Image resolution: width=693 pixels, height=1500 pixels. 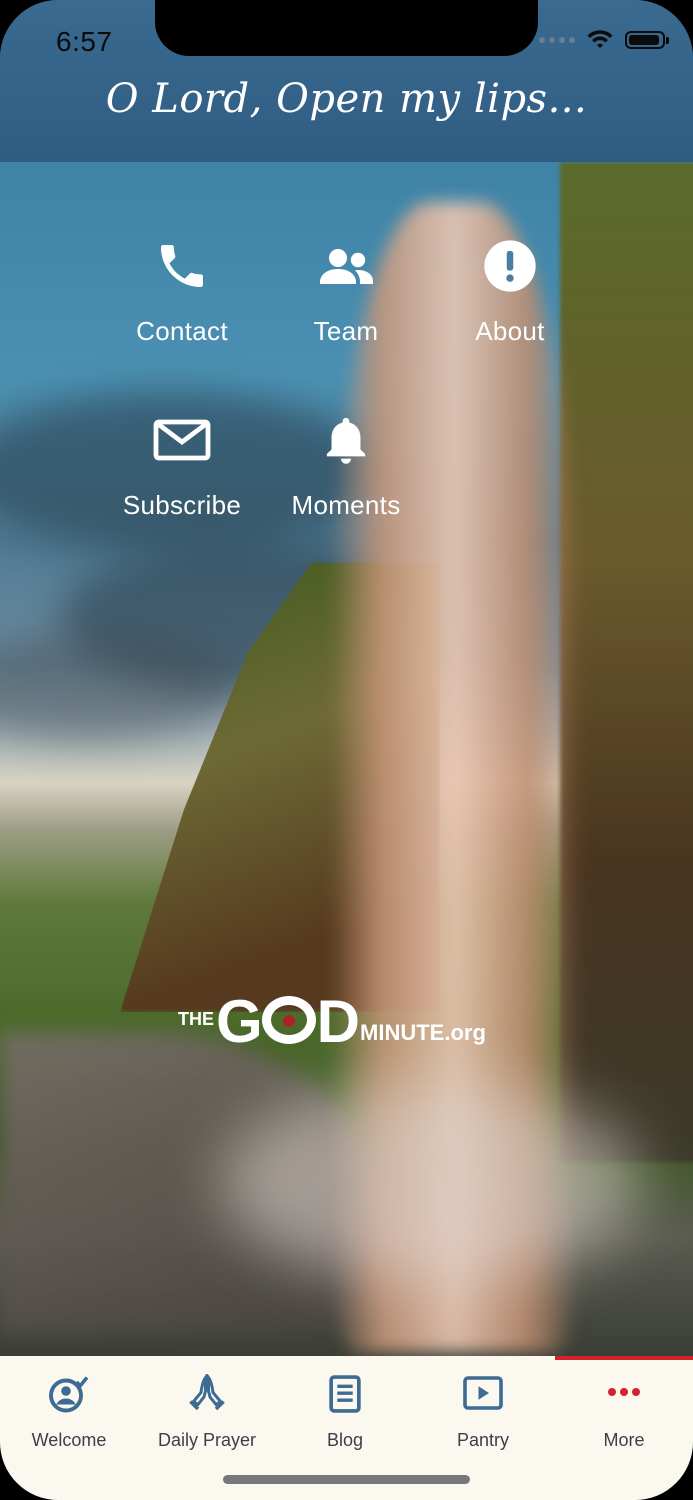 What do you see at coordinates (624, 1358) in the screenshot?
I see `active-tab-indicator` at bounding box center [624, 1358].